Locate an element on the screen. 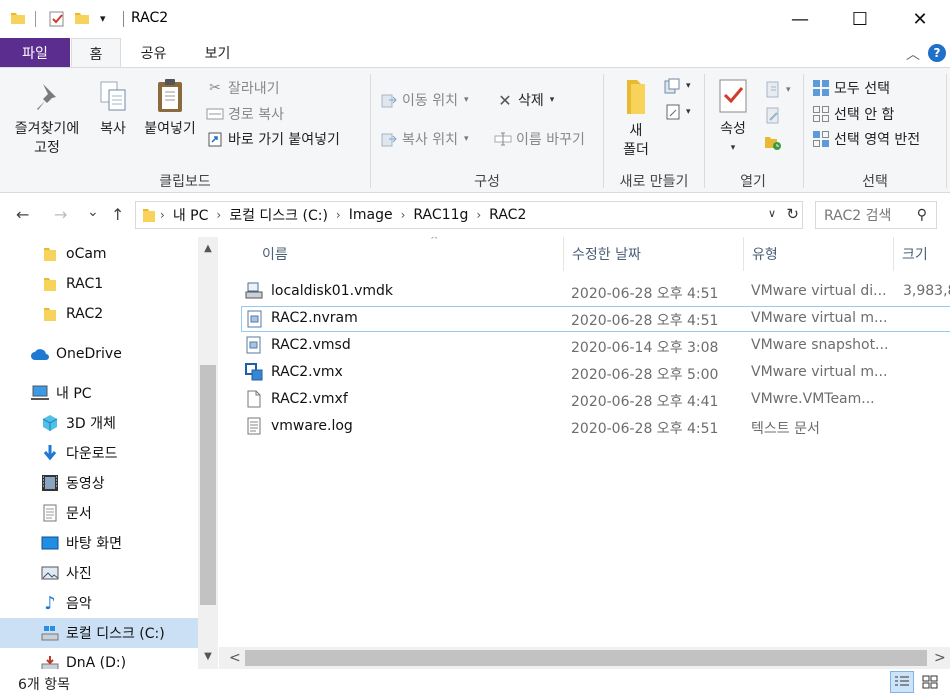 The width and height of the screenshot is (950, 697). copy-to-button: 복사 위치 ▾ is located at coordinates (424, 139).